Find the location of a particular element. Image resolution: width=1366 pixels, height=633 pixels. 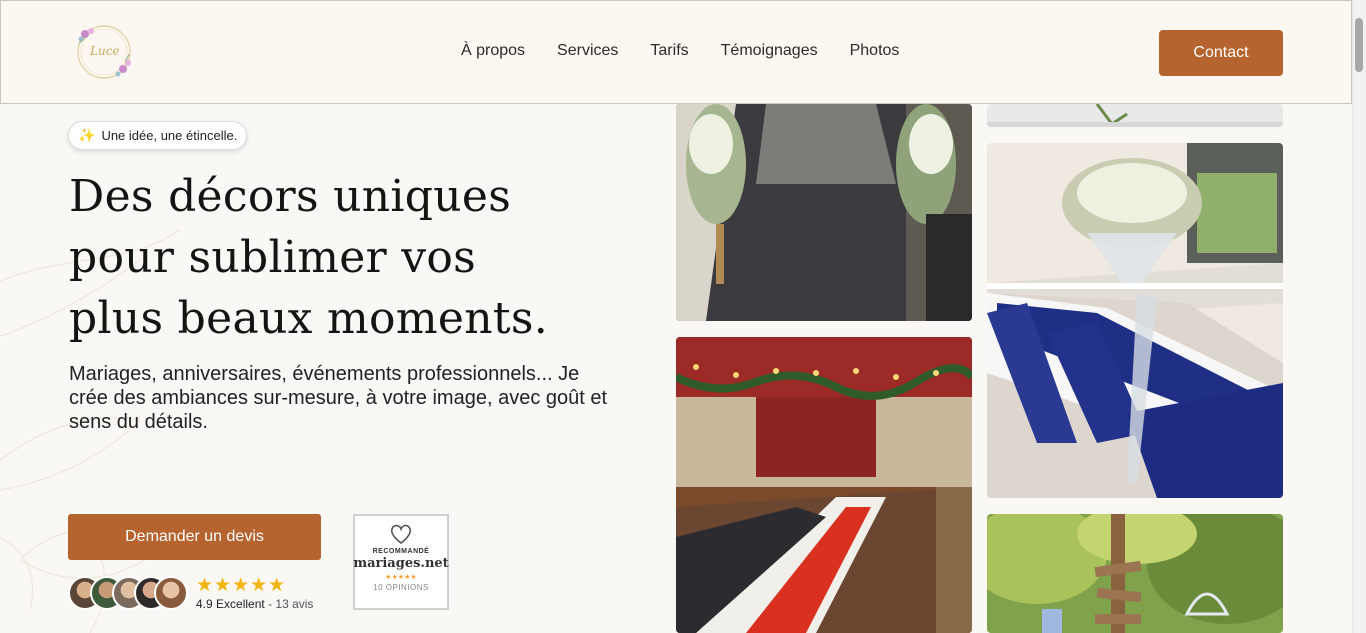

rating-text: 4.9 Excellent - 13 avis is located at coordinates (254, 604).